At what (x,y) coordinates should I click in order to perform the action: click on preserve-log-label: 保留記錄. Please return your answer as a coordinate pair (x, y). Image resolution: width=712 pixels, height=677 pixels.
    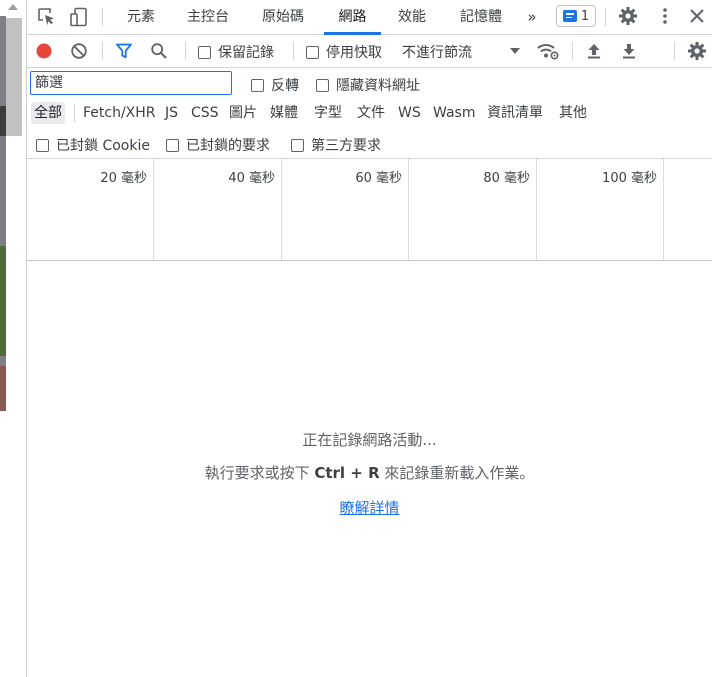
    Looking at the image, I should click on (246, 53).